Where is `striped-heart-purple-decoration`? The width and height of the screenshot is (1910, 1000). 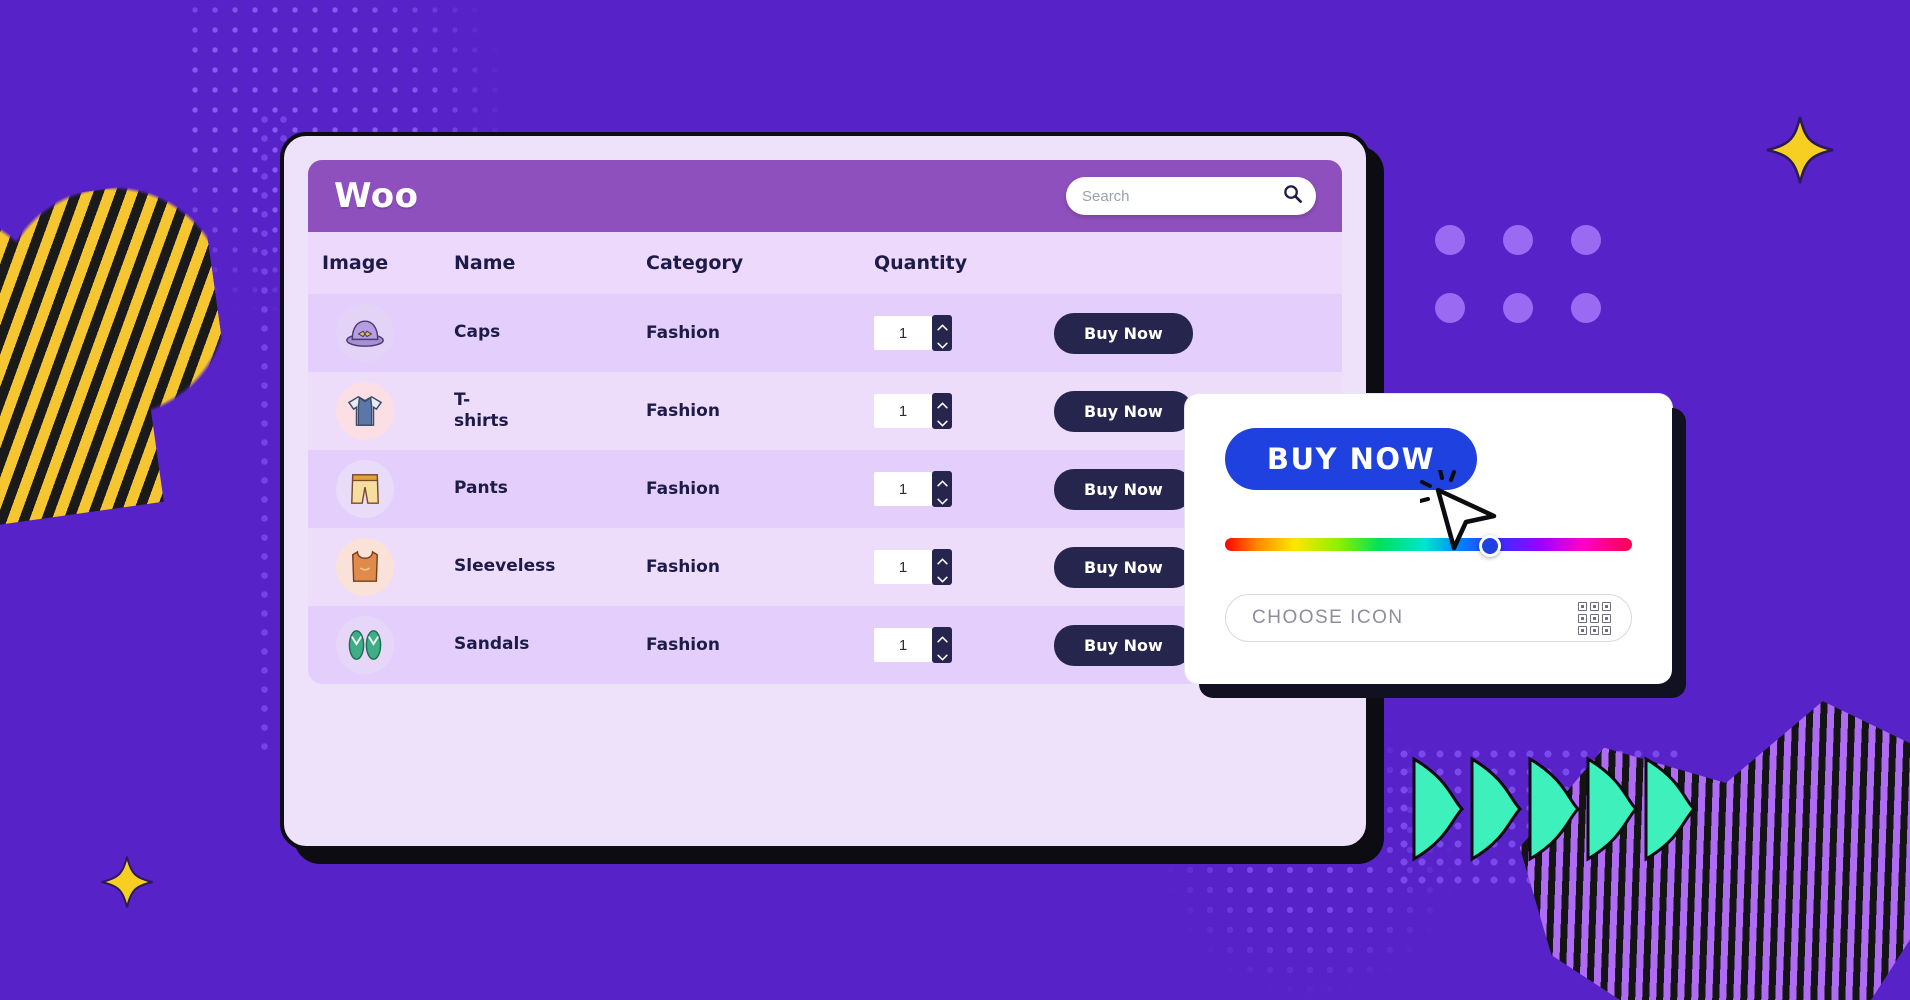 striped-heart-purple-decoration is located at coordinates (1706, 840).